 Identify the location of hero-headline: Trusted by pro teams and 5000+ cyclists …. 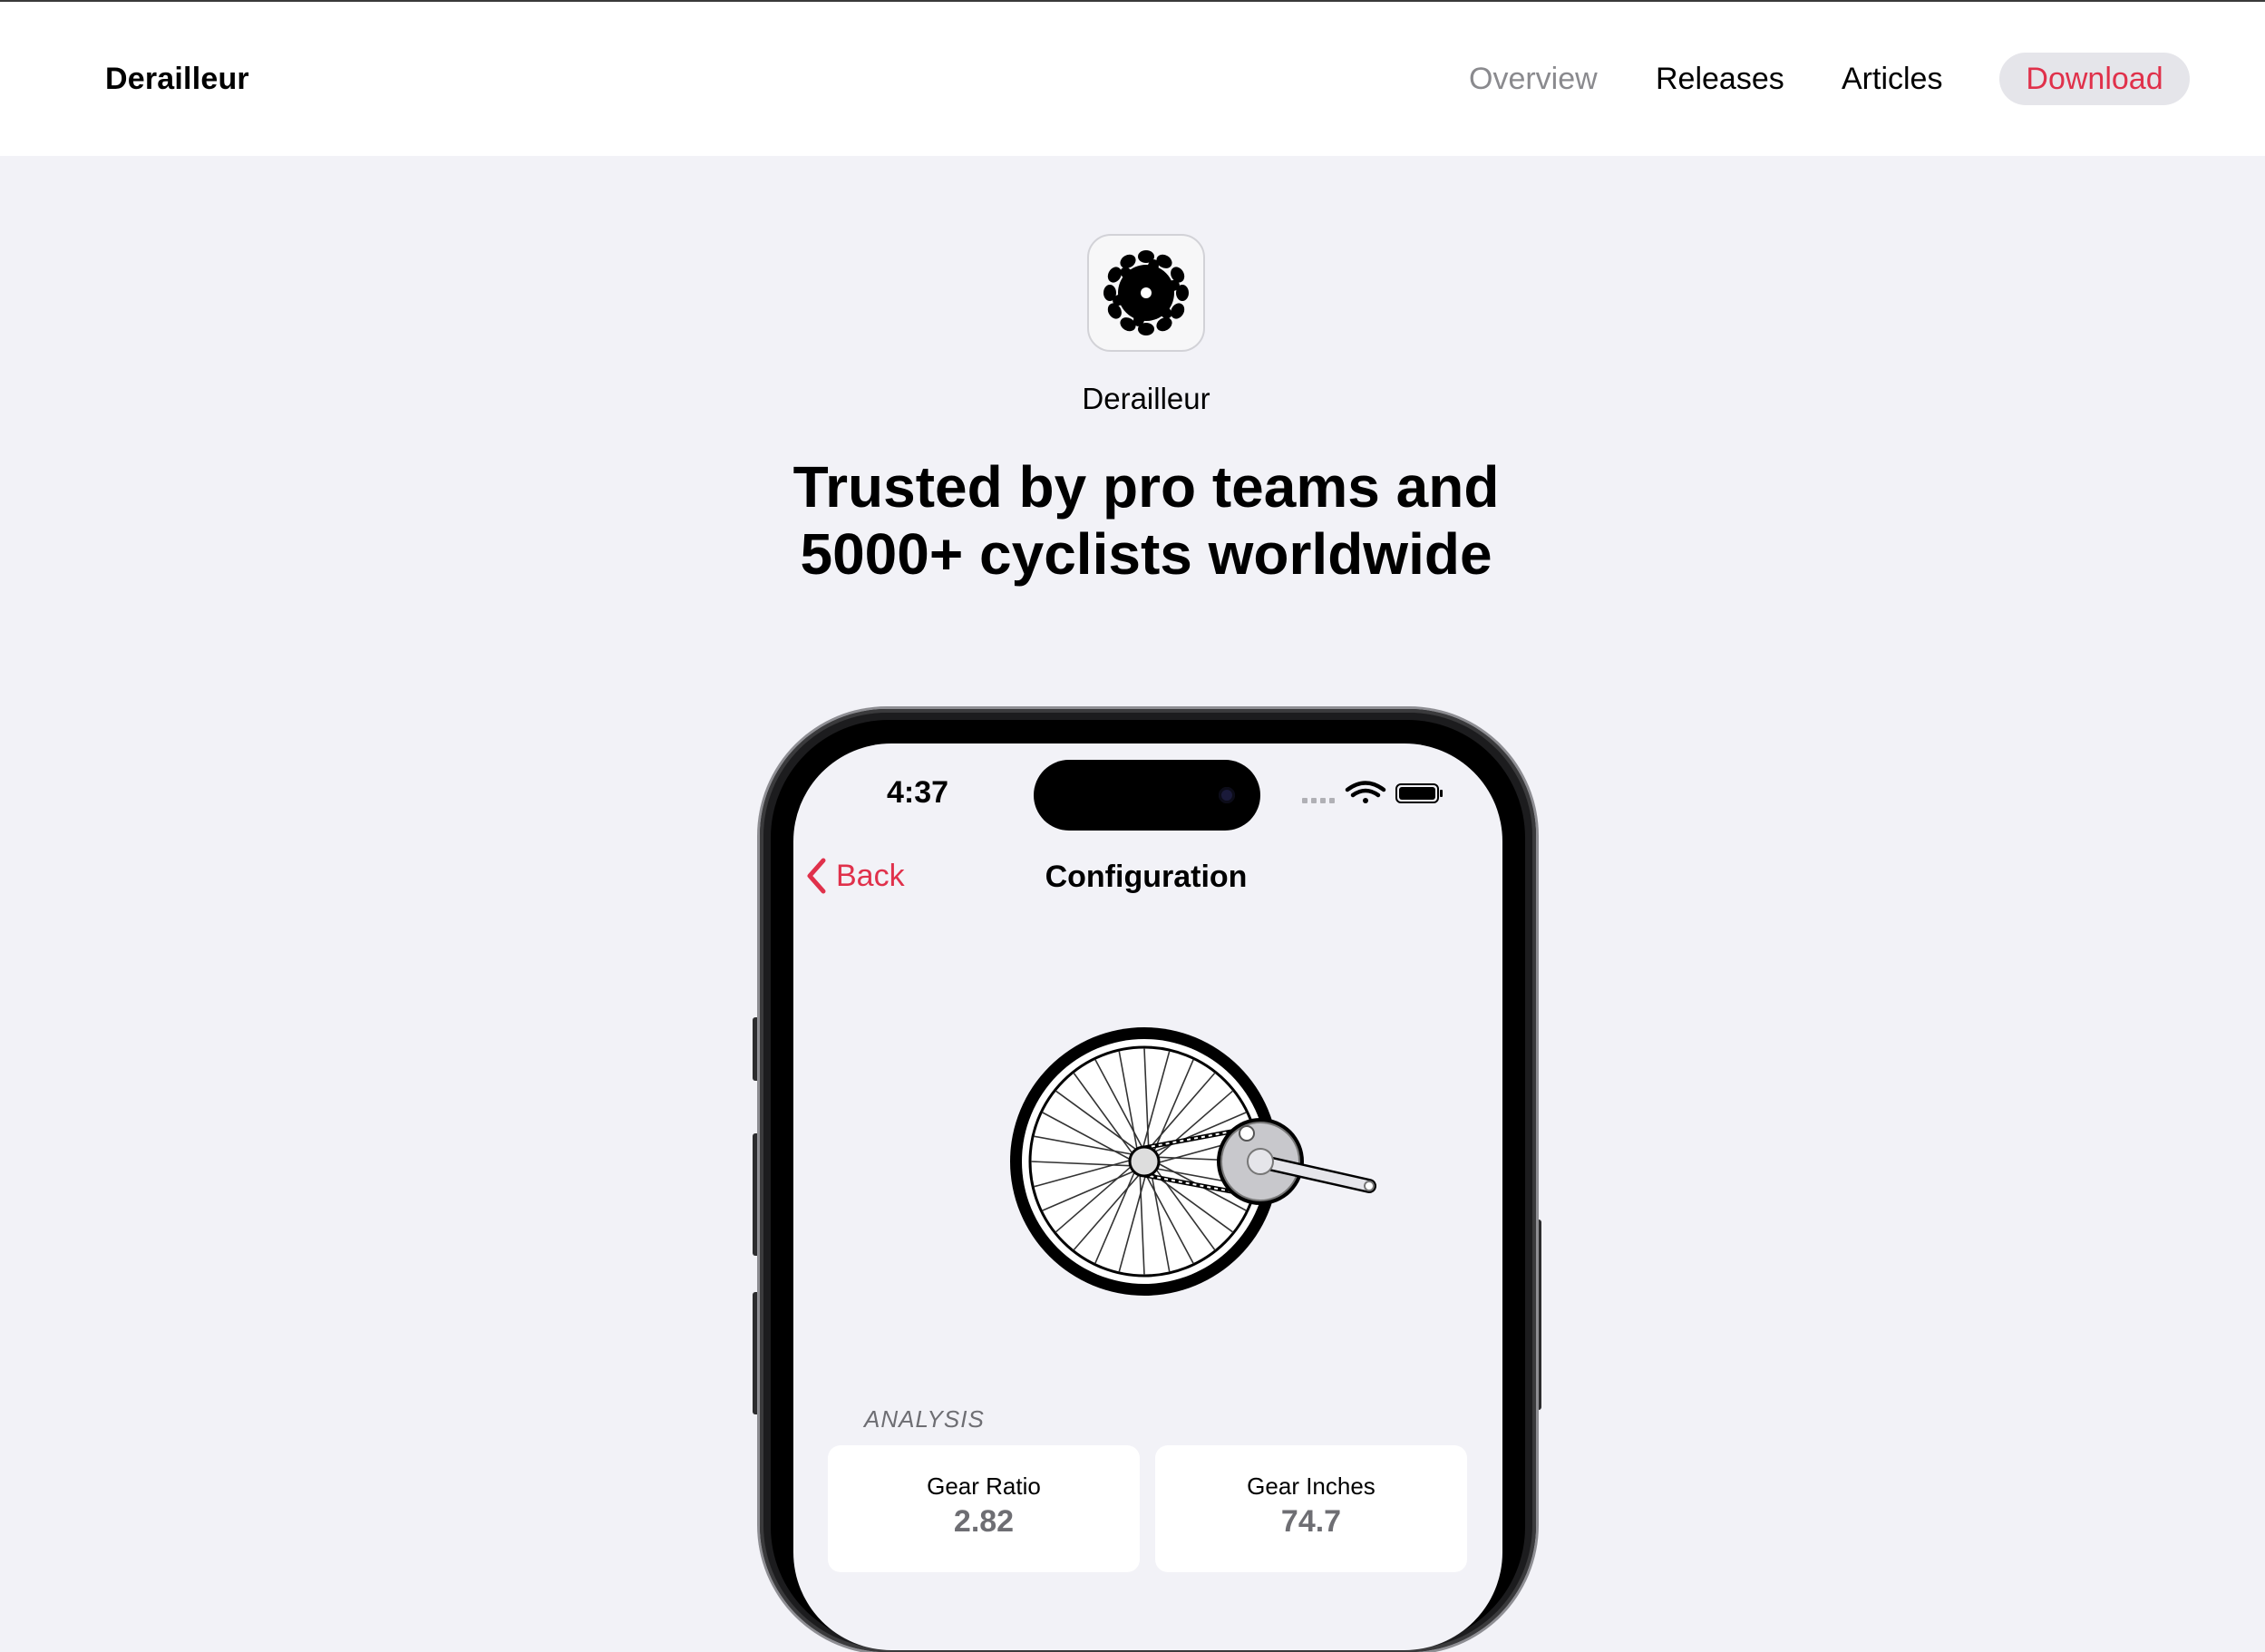
(1146, 521).